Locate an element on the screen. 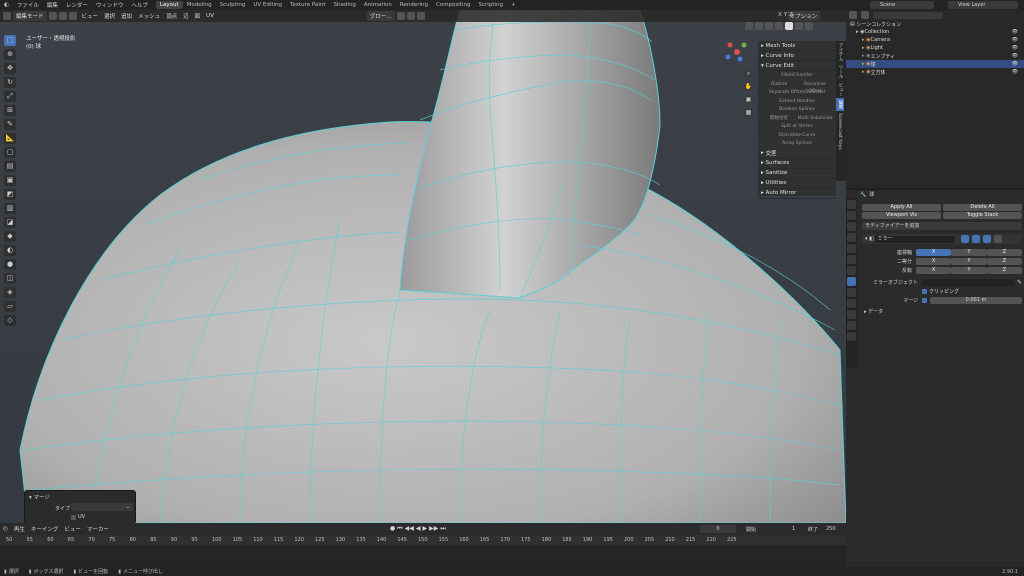  mirror-object-field is located at coordinates (968, 282).